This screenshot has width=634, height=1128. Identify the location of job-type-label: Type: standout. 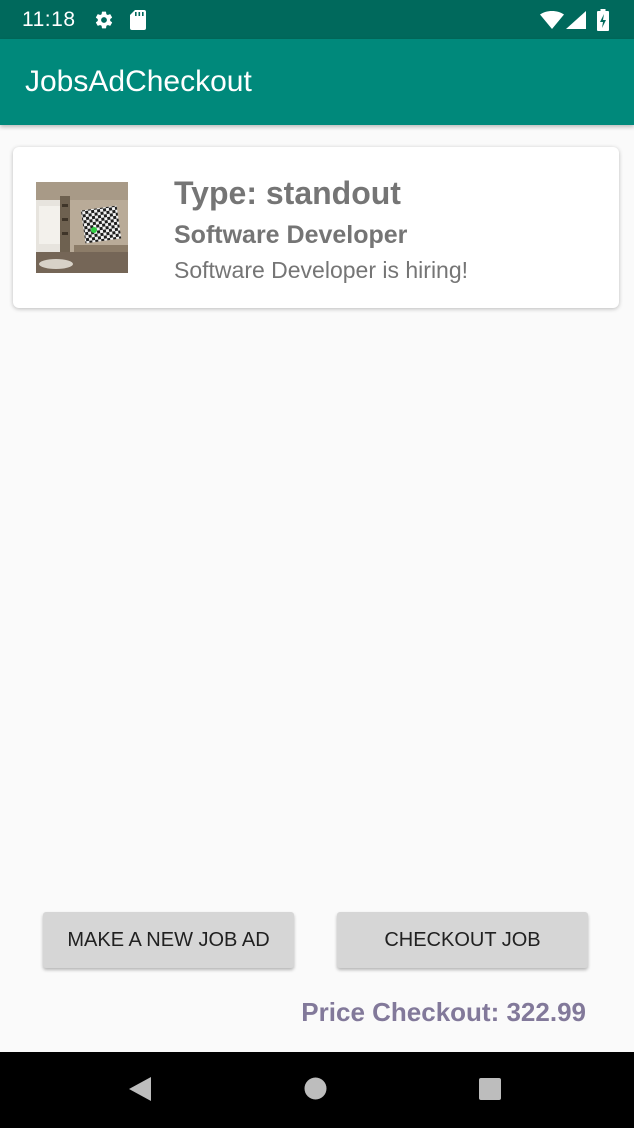
(287, 193).